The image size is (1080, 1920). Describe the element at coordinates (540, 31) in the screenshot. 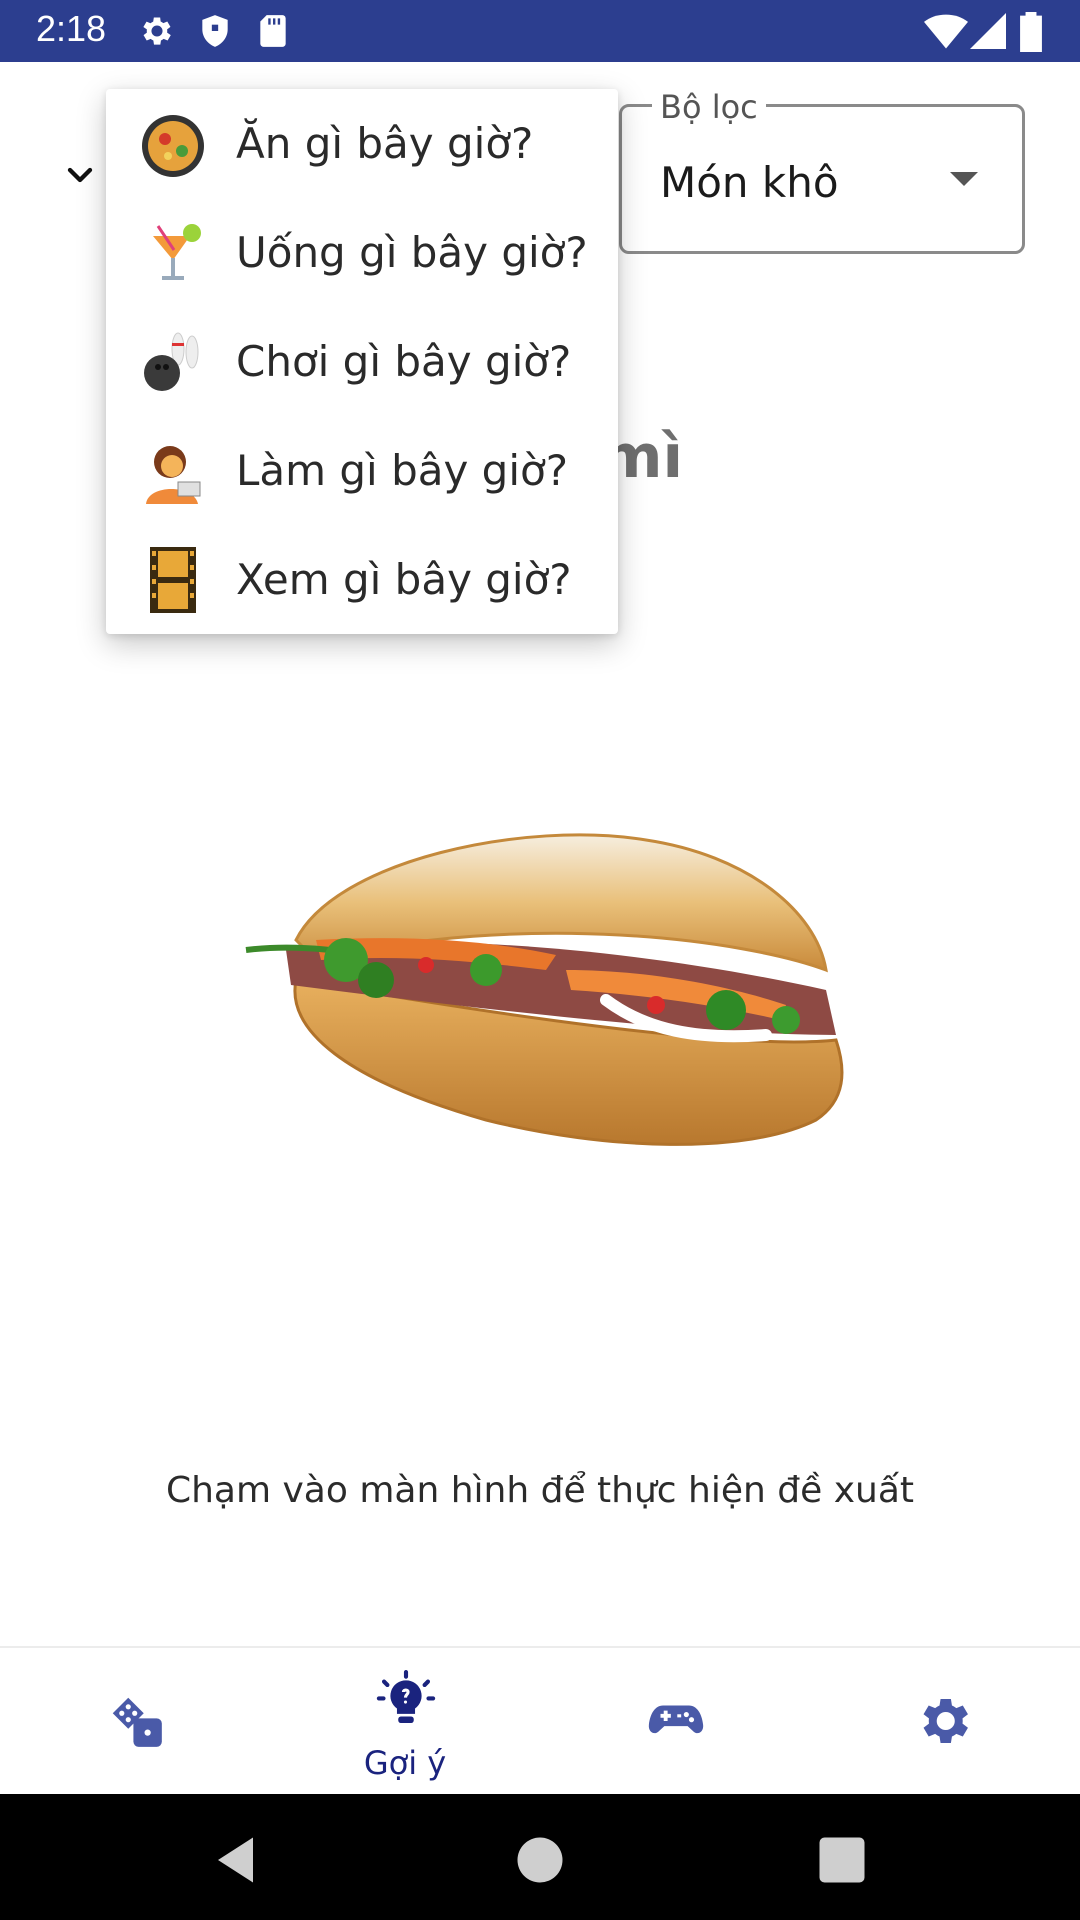

I see `status-bar: 2:18` at that location.